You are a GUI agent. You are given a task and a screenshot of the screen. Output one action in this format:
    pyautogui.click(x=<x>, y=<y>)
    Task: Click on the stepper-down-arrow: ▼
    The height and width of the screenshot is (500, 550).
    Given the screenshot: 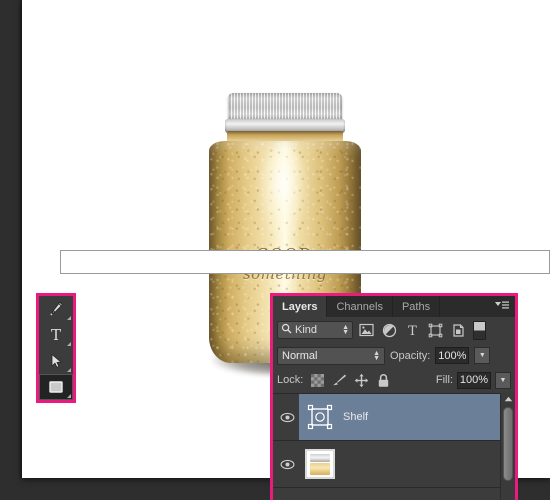 What is the action you would take?
    pyautogui.click(x=345, y=332)
    